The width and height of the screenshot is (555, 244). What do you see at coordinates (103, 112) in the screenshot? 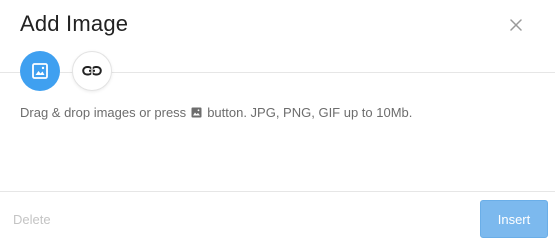
I see `instructions-text-start: Drag & drop images or press` at bounding box center [103, 112].